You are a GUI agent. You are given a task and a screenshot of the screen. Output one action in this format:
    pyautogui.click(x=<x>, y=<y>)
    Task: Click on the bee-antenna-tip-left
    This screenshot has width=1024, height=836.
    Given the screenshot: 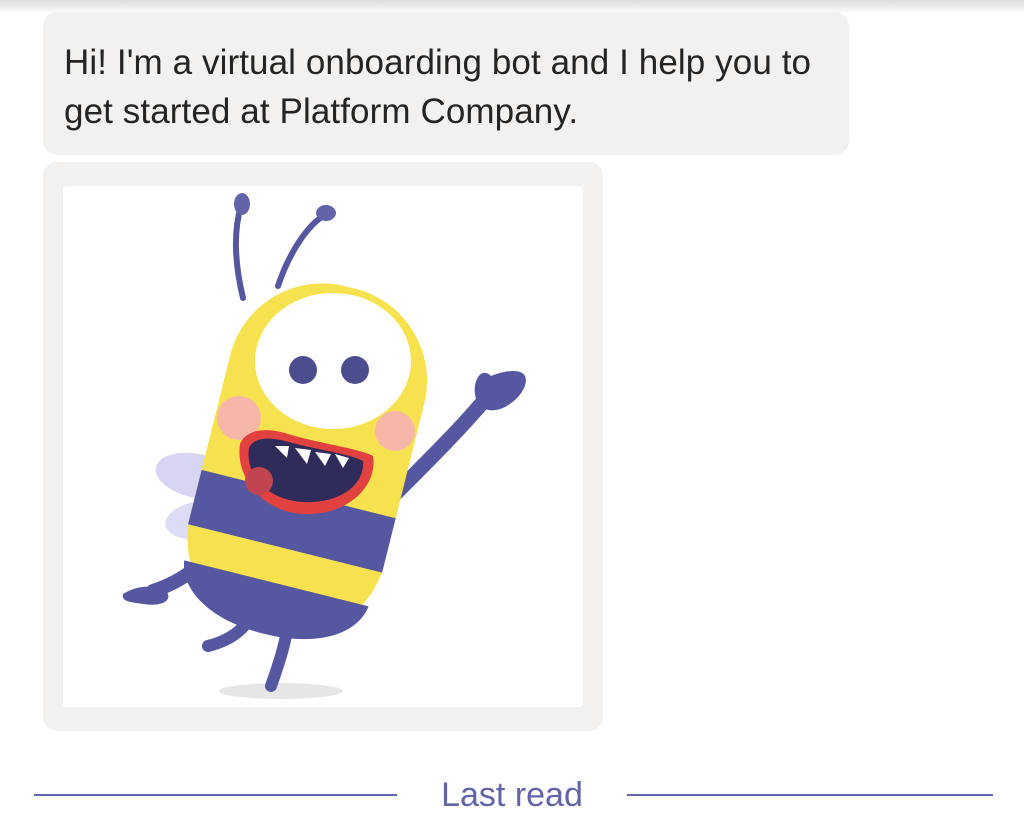 What is the action you would take?
    pyautogui.click(x=242, y=204)
    